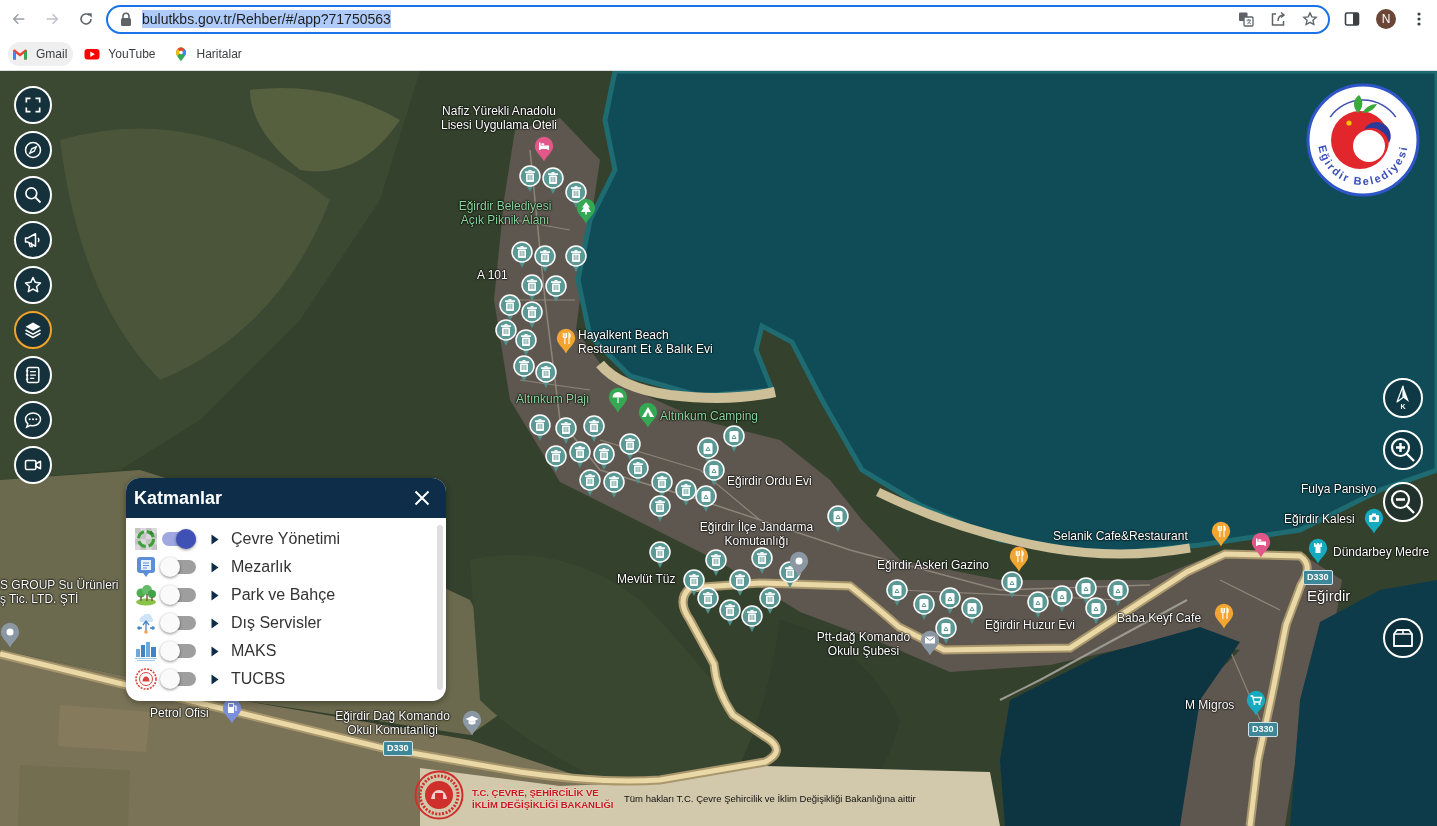 Image resolution: width=1437 pixels, height=826 pixels. I want to click on tree-pin-icon, so click(586, 211).